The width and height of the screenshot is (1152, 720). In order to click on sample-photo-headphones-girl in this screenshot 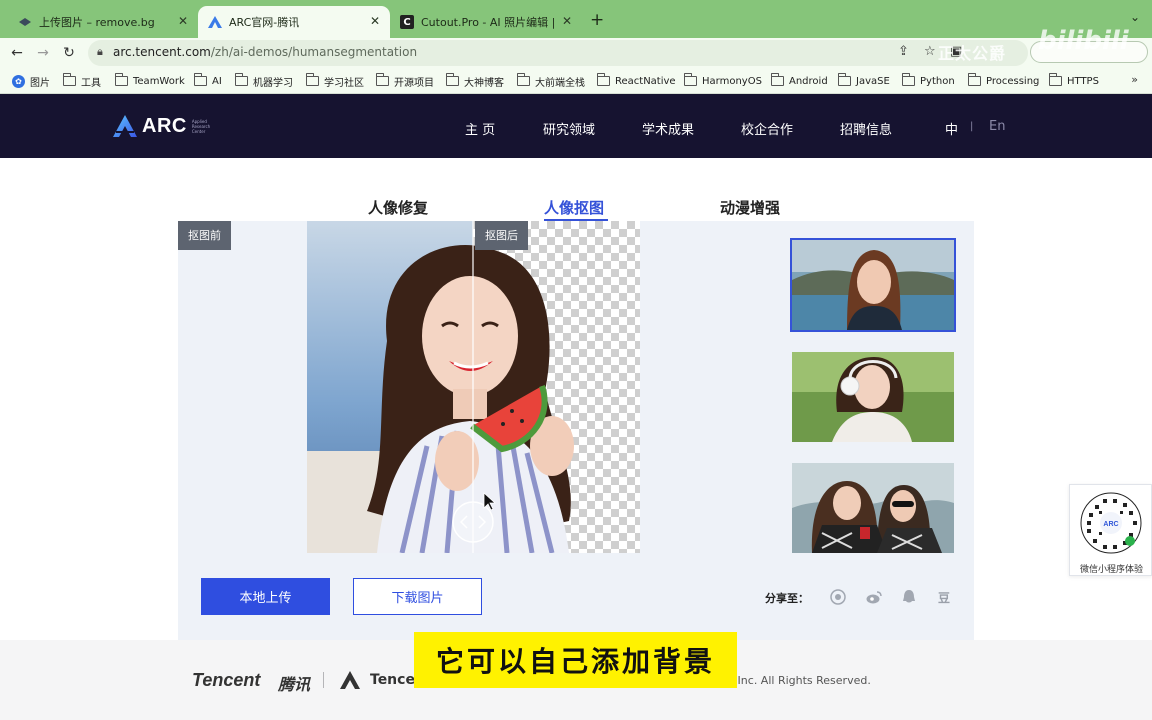, I will do `click(873, 397)`.